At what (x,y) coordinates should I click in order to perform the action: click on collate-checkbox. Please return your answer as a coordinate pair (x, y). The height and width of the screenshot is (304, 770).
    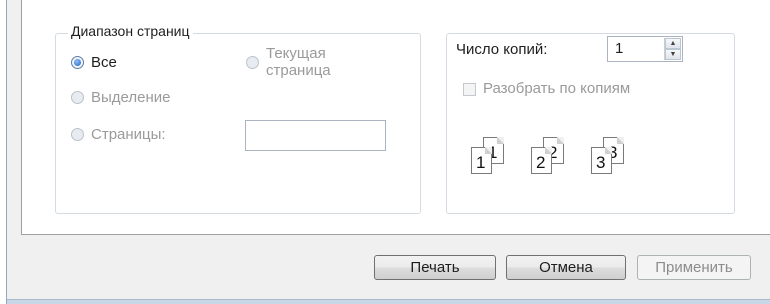
    Looking at the image, I should click on (469, 89).